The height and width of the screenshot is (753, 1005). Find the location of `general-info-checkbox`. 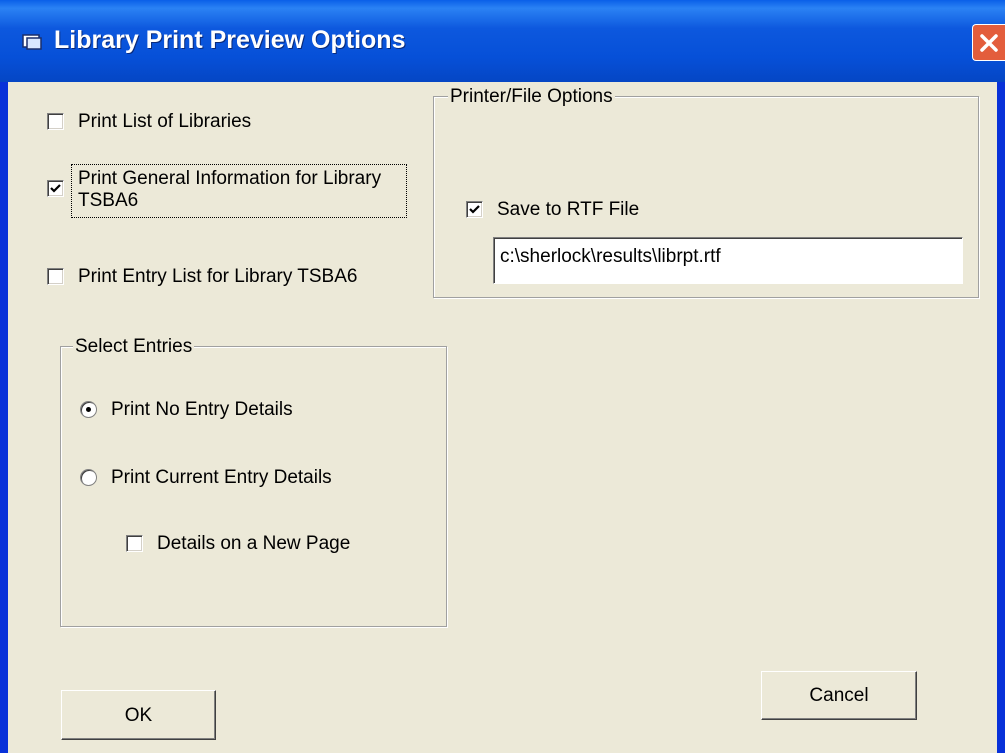

general-info-checkbox is located at coordinates (55, 188).